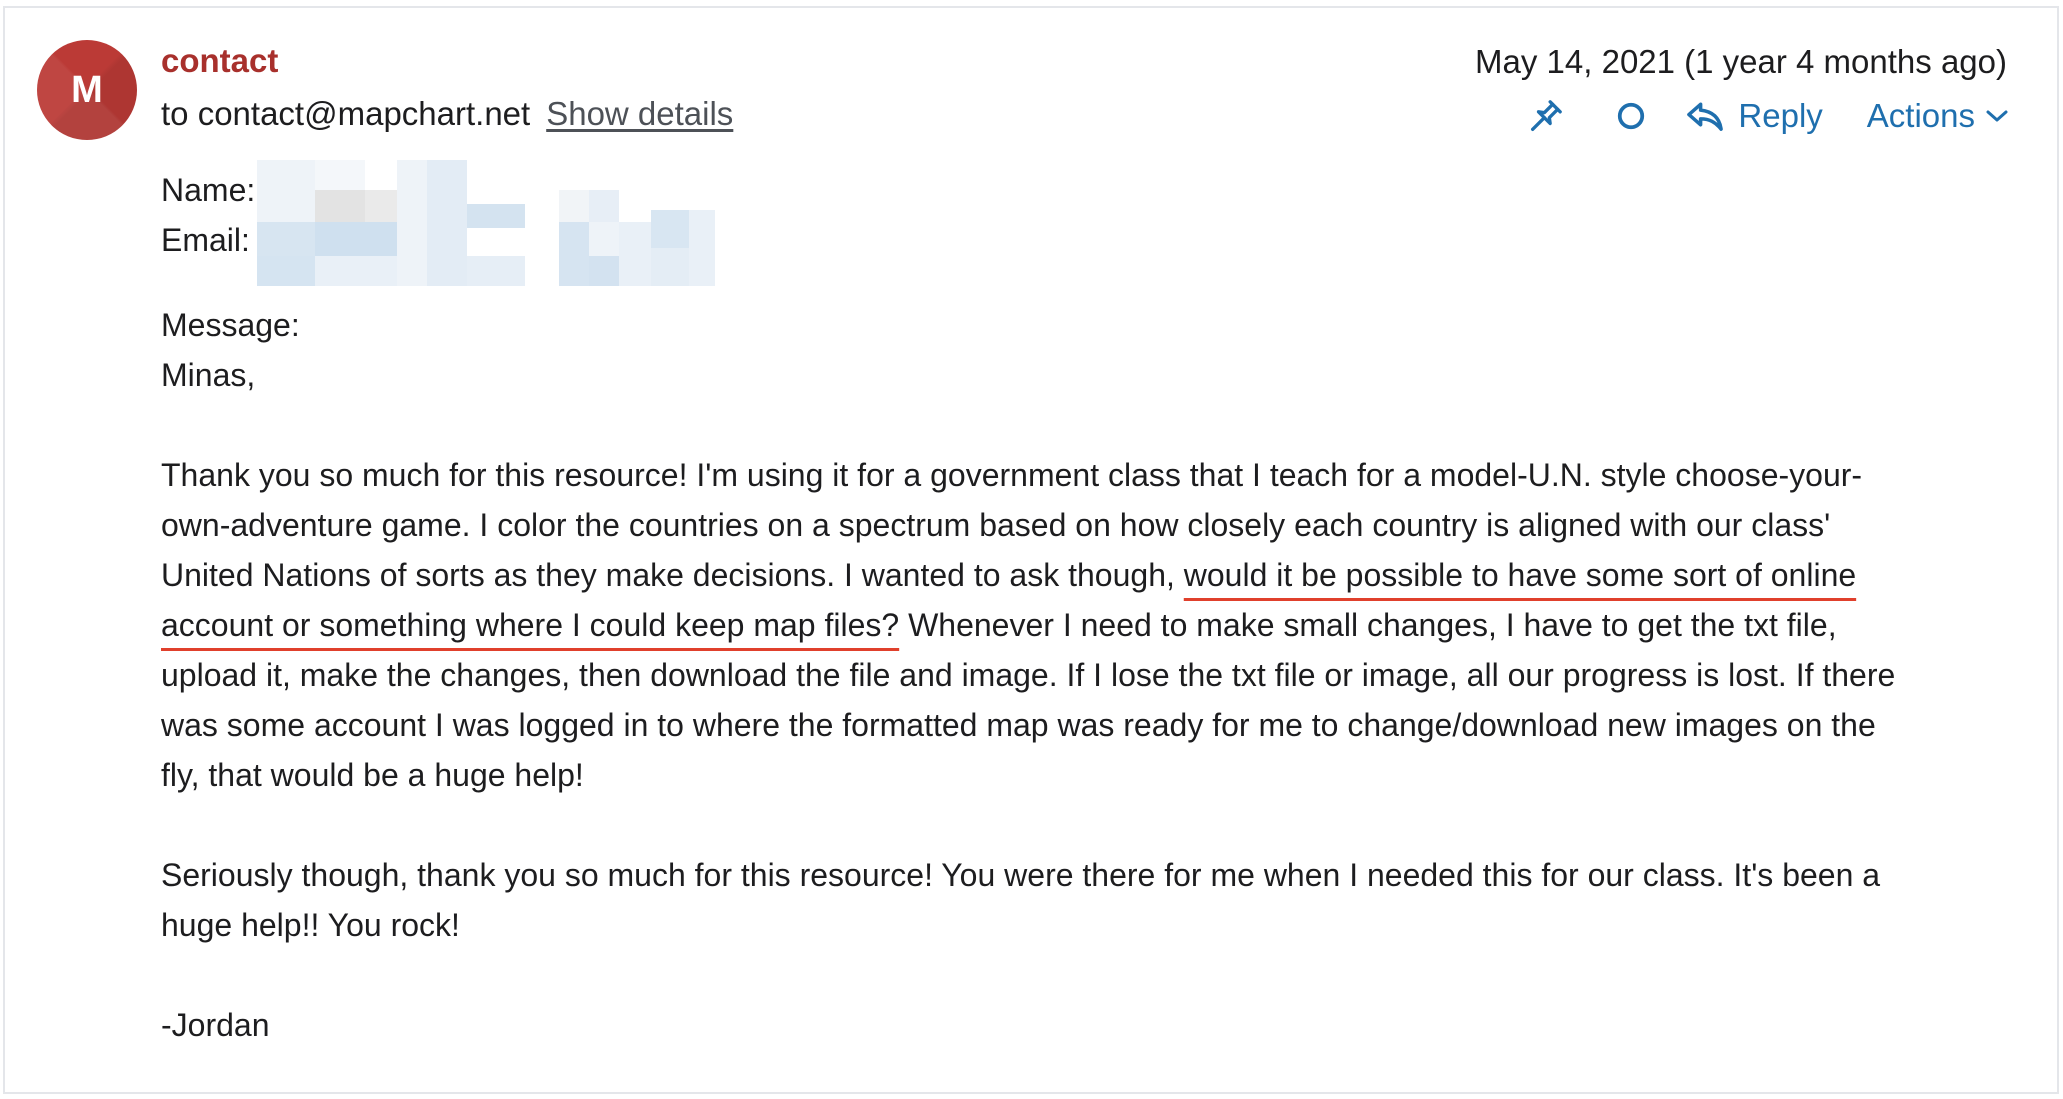  I want to click on signature: -Jordan, so click(215, 1025).